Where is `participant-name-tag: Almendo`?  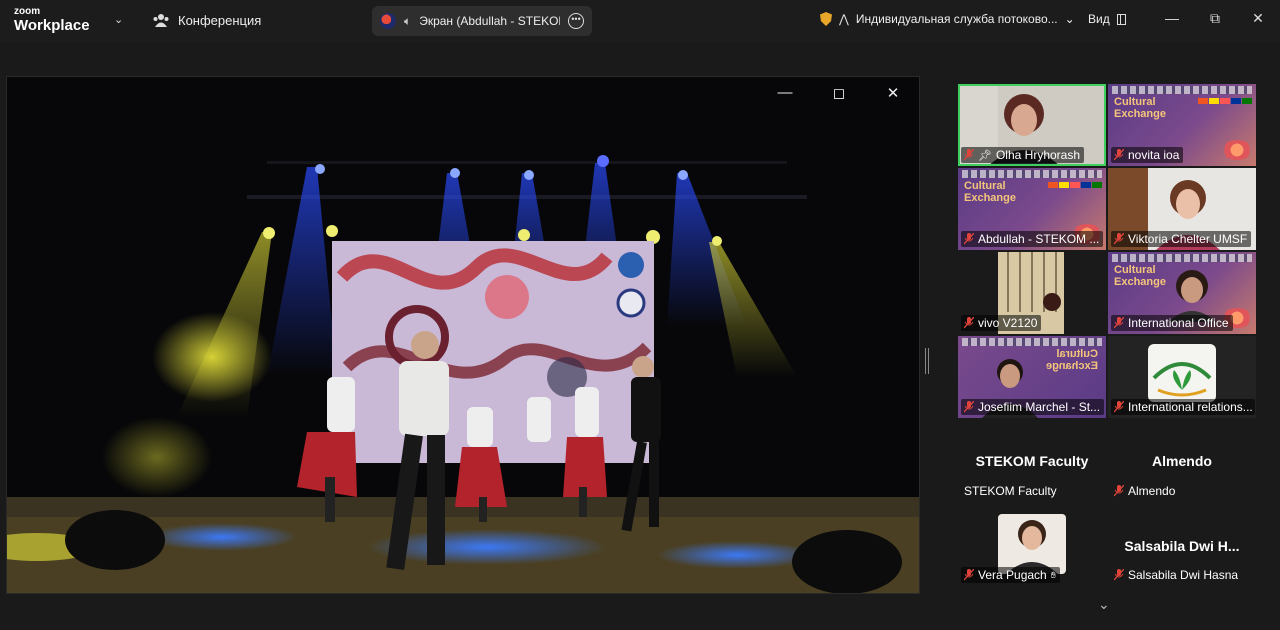
participant-name-tag: Almendo is located at coordinates (1145, 491).